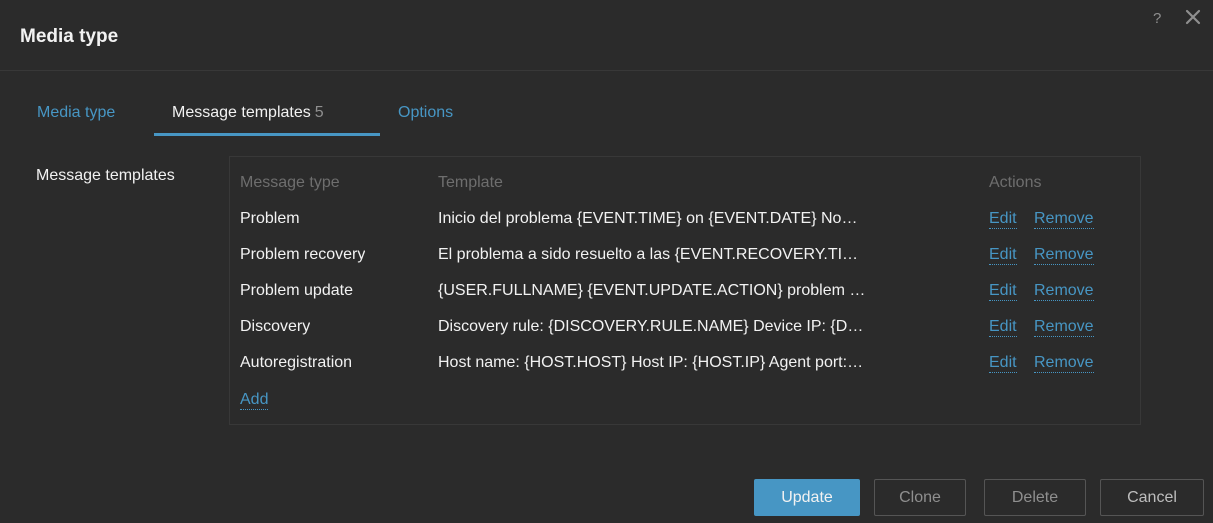 The height and width of the screenshot is (523, 1213). Describe the element at coordinates (296, 362) in the screenshot. I see `message-type-cell: Autoregistration` at that location.